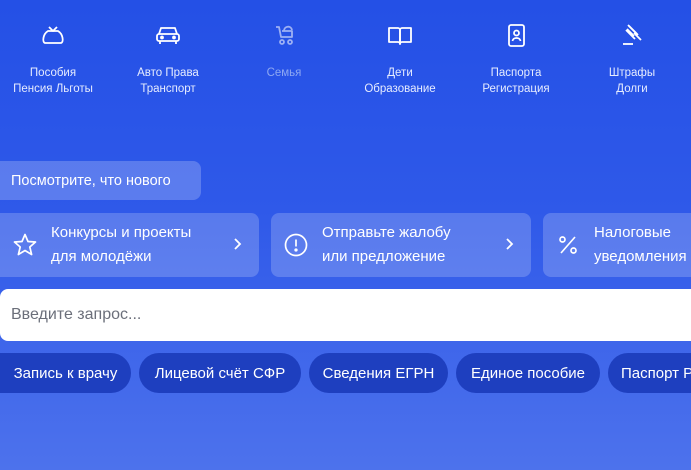 Image resolution: width=691 pixels, height=470 pixels. What do you see at coordinates (632, 34) in the screenshot?
I see `gavel-icon` at bounding box center [632, 34].